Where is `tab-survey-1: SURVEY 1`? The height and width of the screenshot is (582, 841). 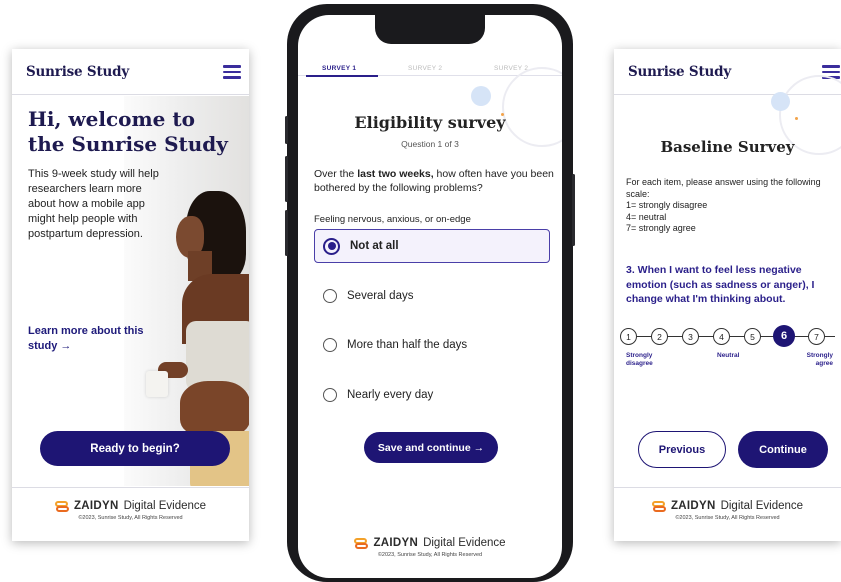 tab-survey-1: SURVEY 1 is located at coordinates (339, 68).